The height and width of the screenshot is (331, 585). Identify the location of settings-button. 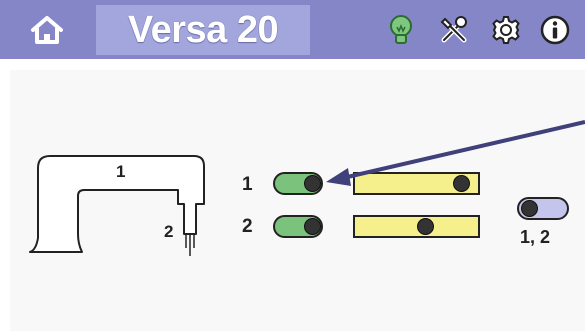
(506, 30).